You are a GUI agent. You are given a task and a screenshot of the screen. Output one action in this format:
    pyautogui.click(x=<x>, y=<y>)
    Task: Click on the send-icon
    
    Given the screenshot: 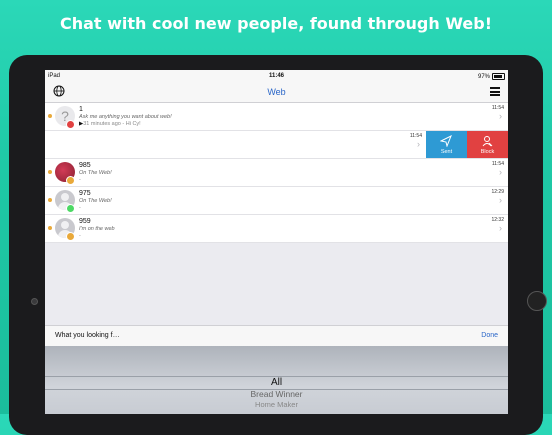 What is the action you would take?
    pyautogui.click(x=446, y=141)
    